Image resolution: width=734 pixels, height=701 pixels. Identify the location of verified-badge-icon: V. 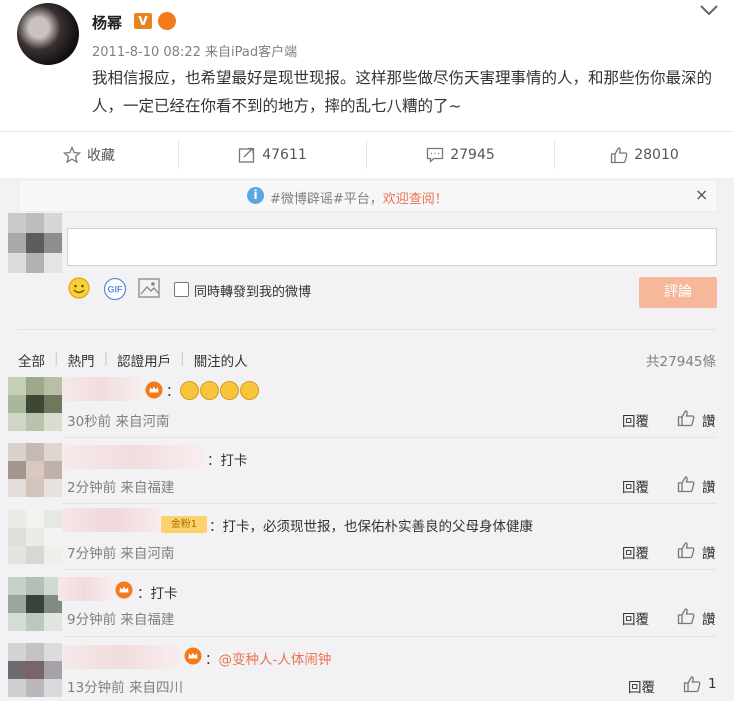
(143, 21).